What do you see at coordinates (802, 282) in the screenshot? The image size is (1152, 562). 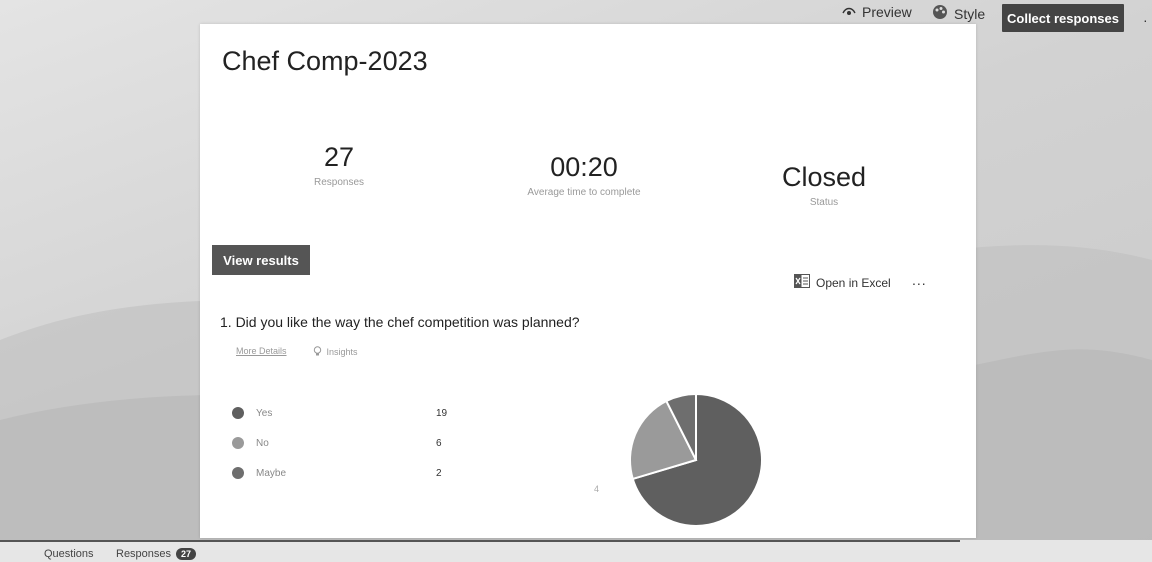 I see `excel-icon` at bounding box center [802, 282].